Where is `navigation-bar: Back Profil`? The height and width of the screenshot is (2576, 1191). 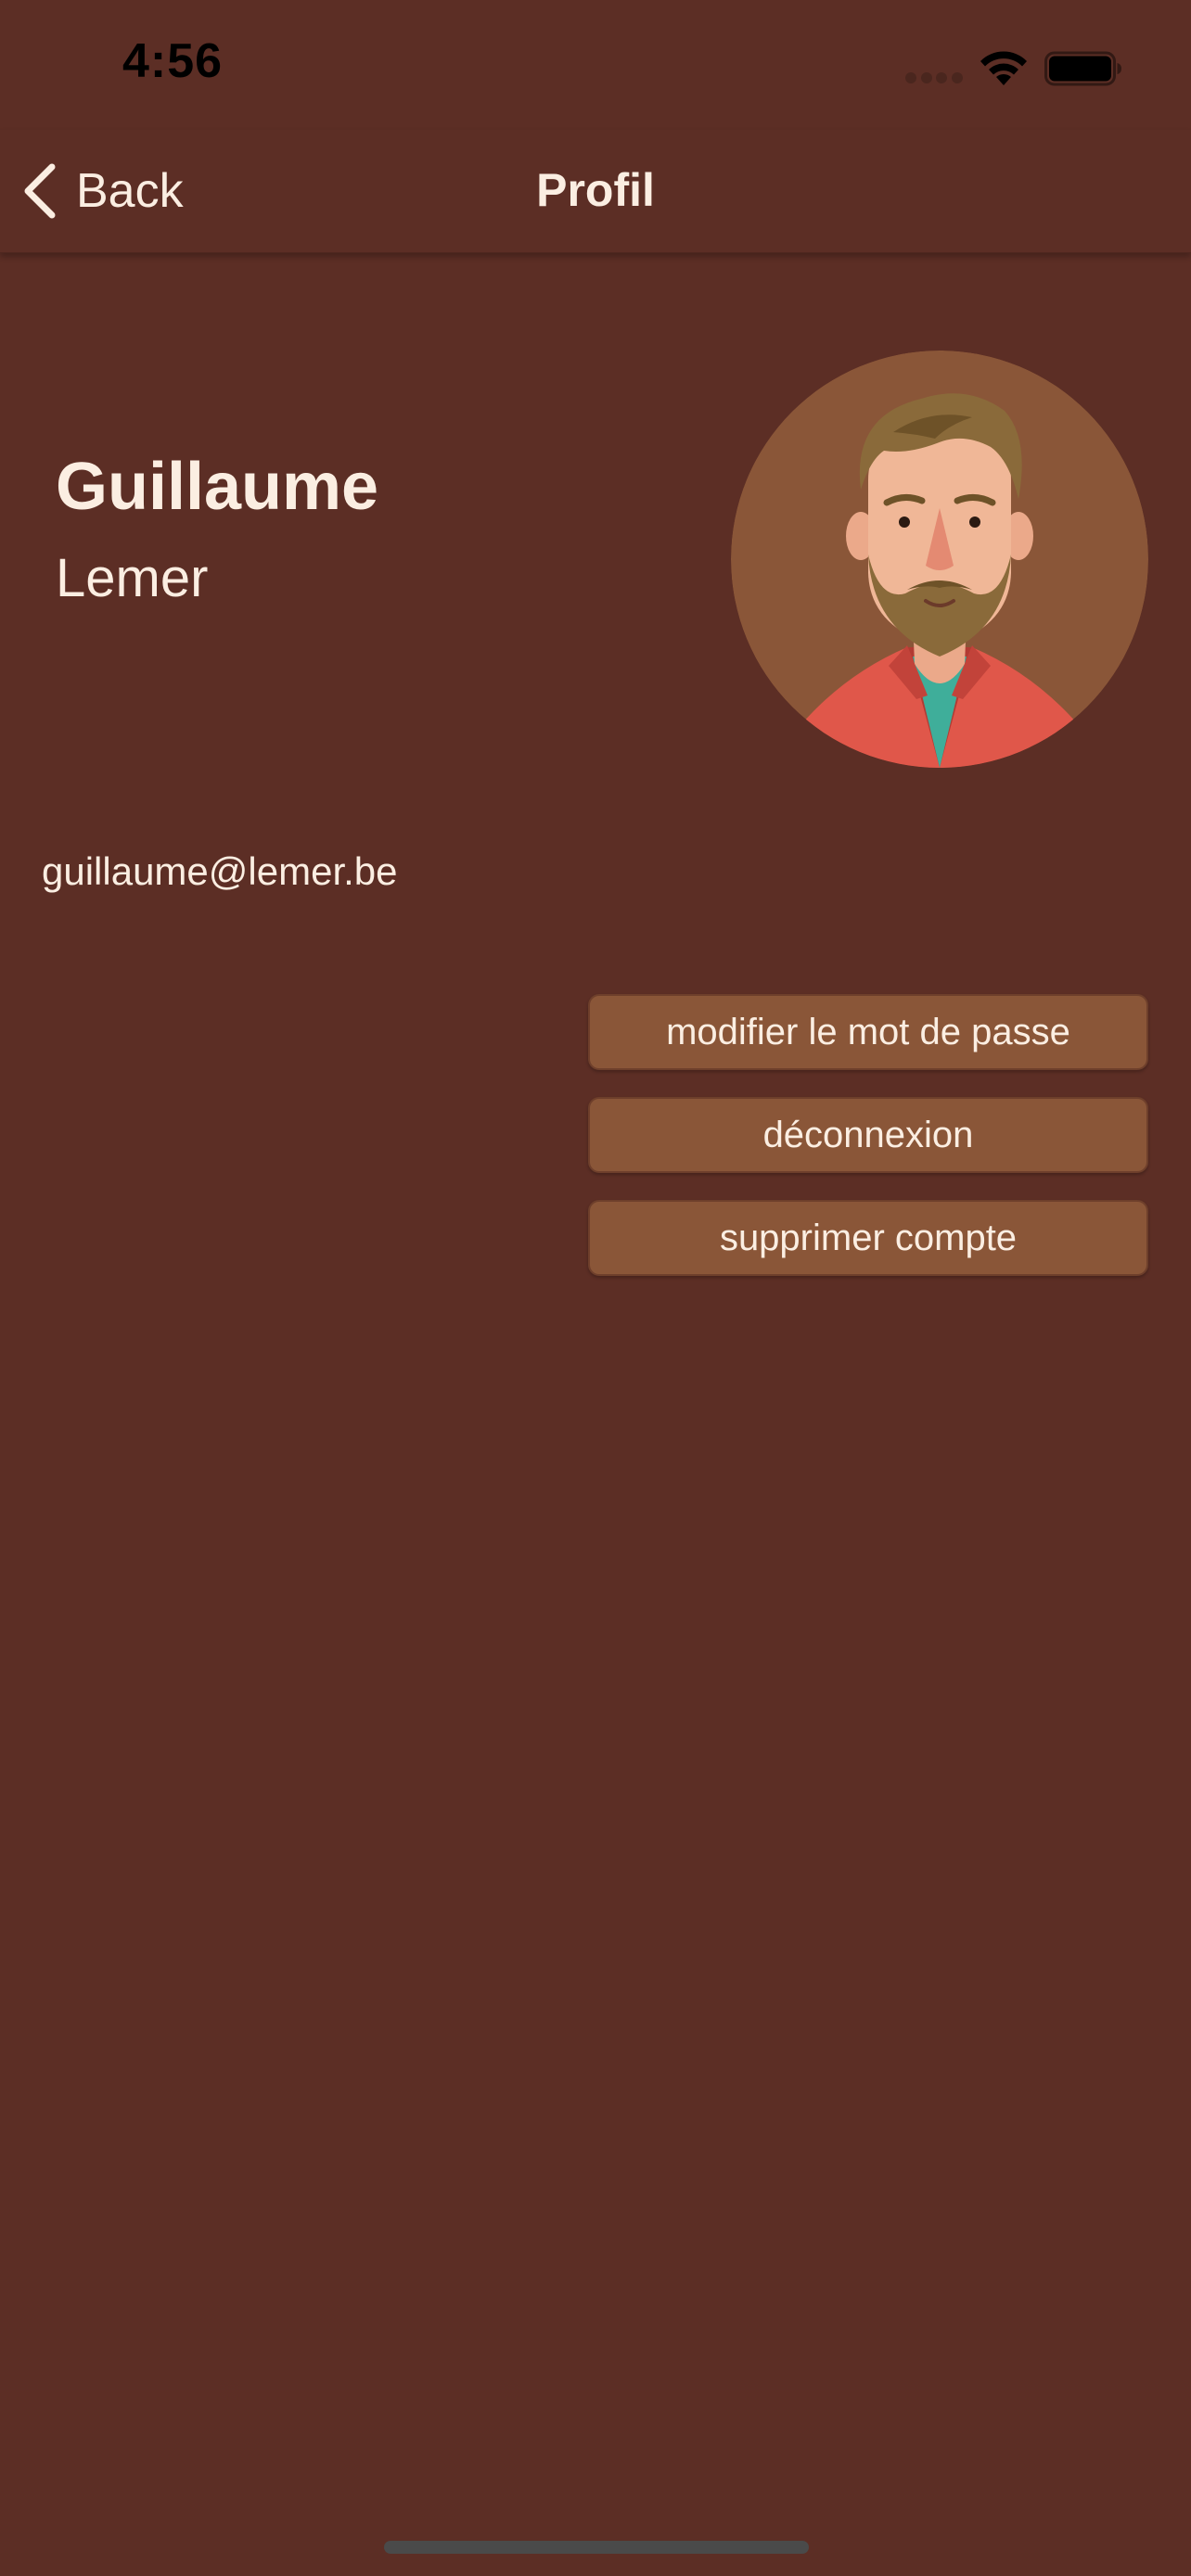
navigation-bar: Back Profil is located at coordinates (595, 191).